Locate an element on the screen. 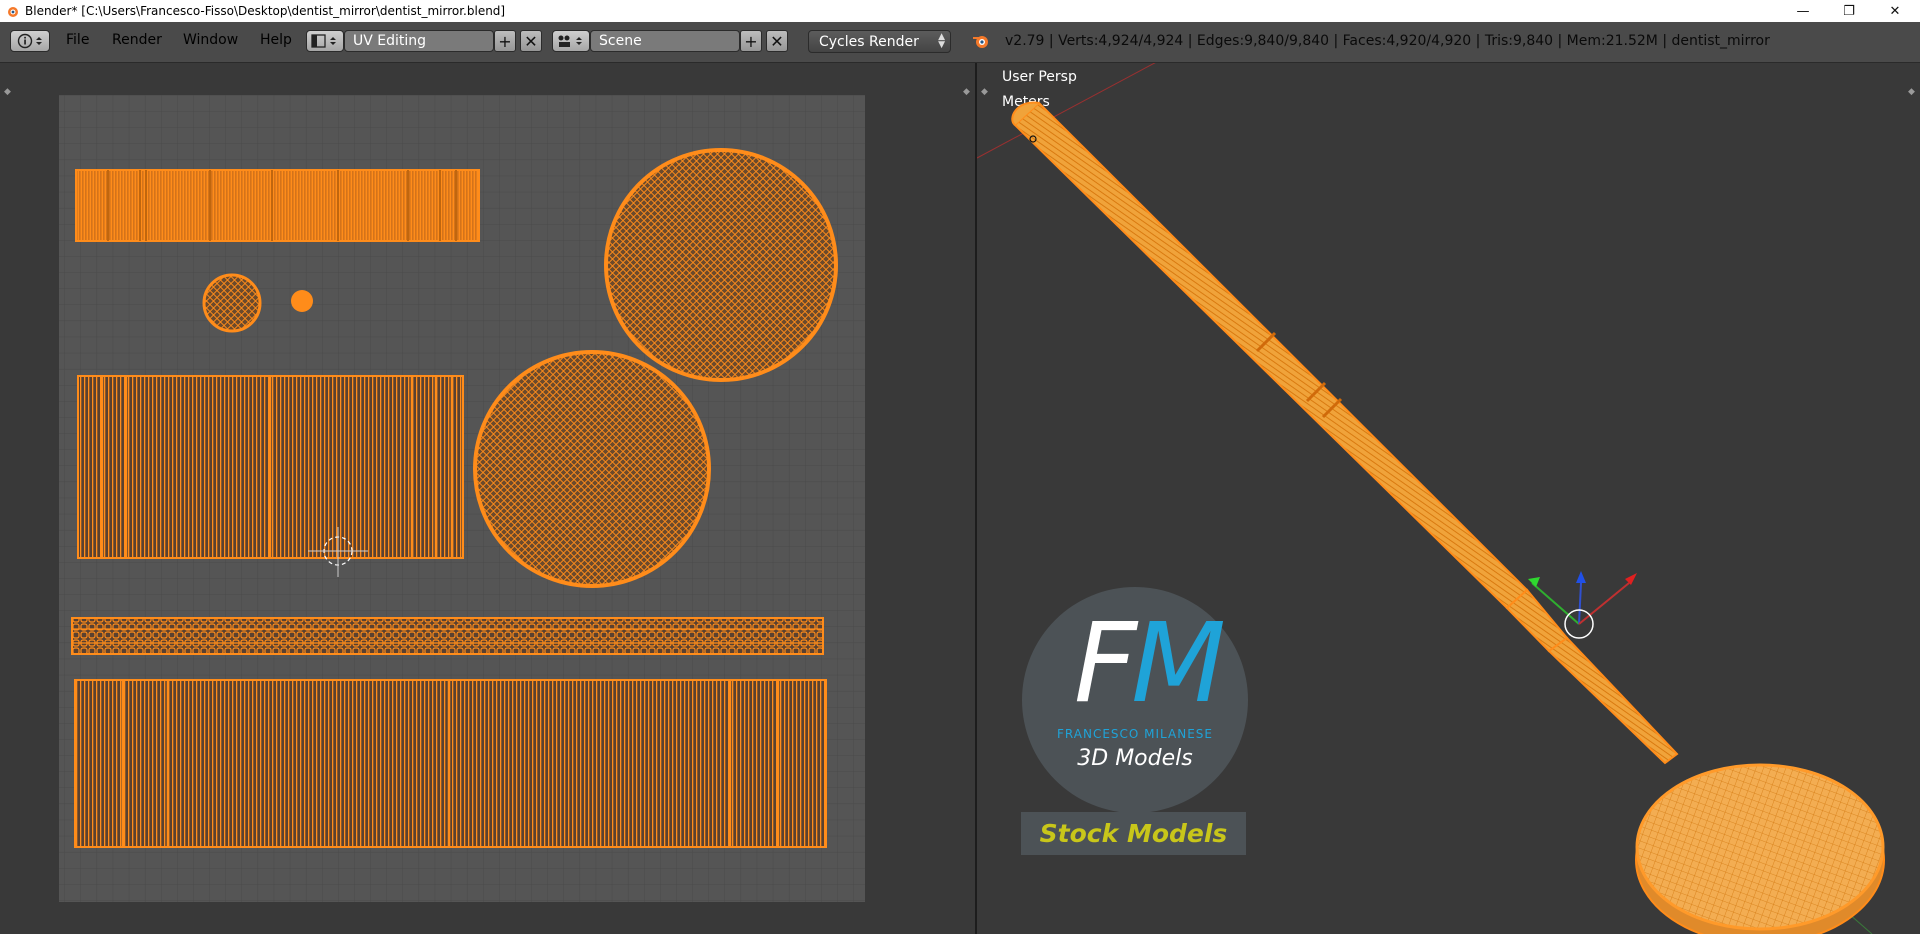  add-screen-icon: + is located at coordinates (505, 41).